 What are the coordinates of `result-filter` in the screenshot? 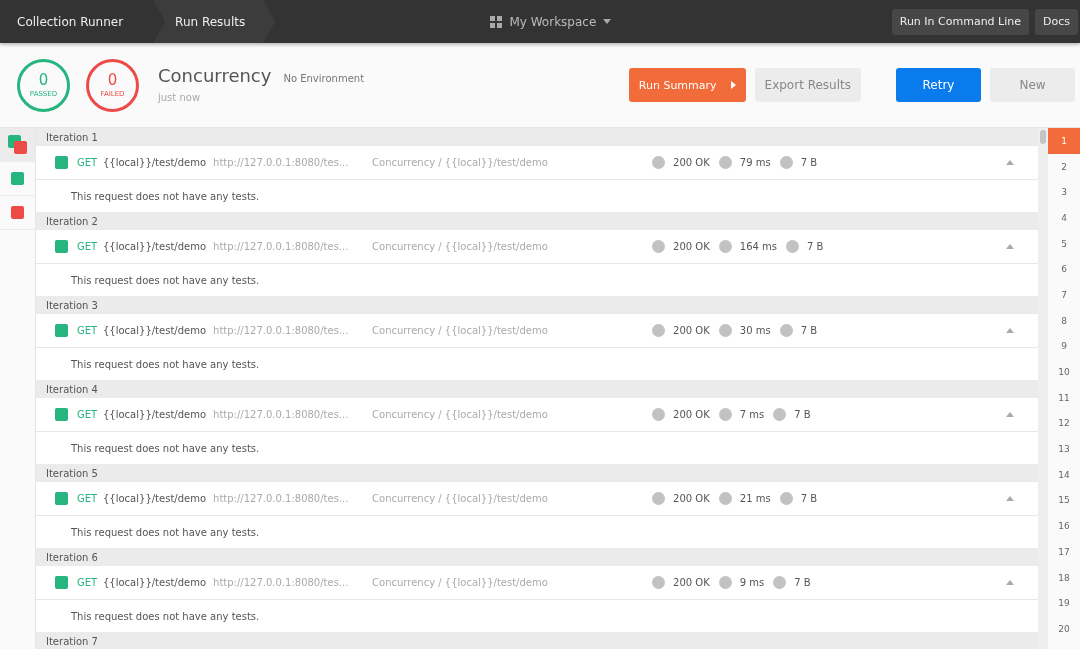 It's located at (17, 145).